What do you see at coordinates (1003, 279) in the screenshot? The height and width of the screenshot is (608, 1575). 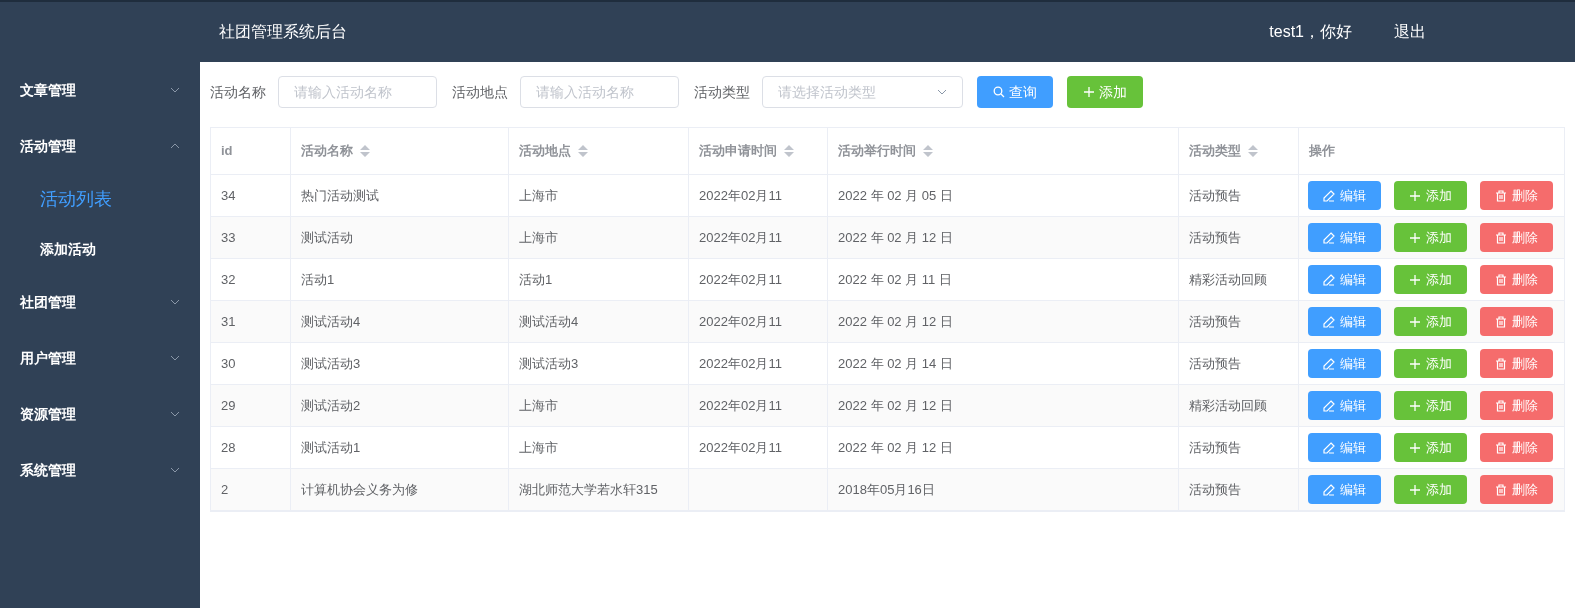 I see `table-cell: 2022 年 02 月 11 日` at bounding box center [1003, 279].